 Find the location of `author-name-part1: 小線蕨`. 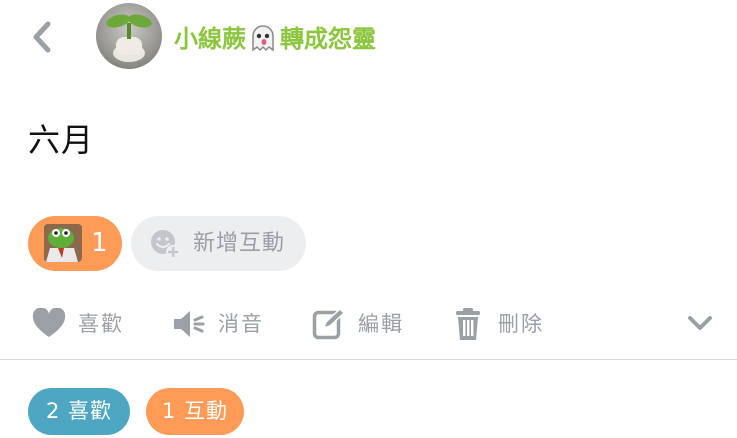

author-name-part1: 小線蕨 is located at coordinates (210, 39).